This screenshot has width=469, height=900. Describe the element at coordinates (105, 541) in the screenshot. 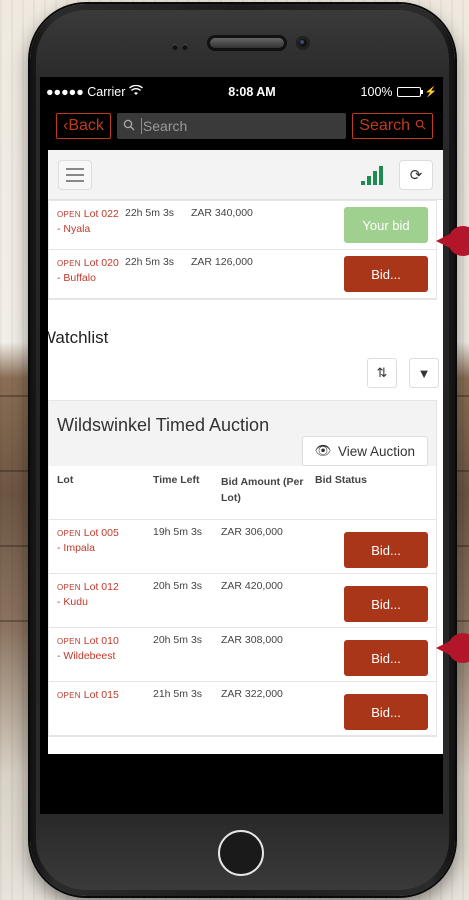

I see `lot-cell: OPEN Lot 005 - Impala` at that location.